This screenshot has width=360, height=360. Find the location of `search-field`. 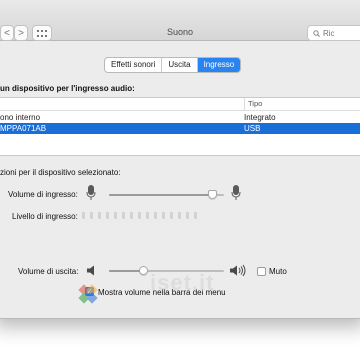

search-field is located at coordinates (333, 33).